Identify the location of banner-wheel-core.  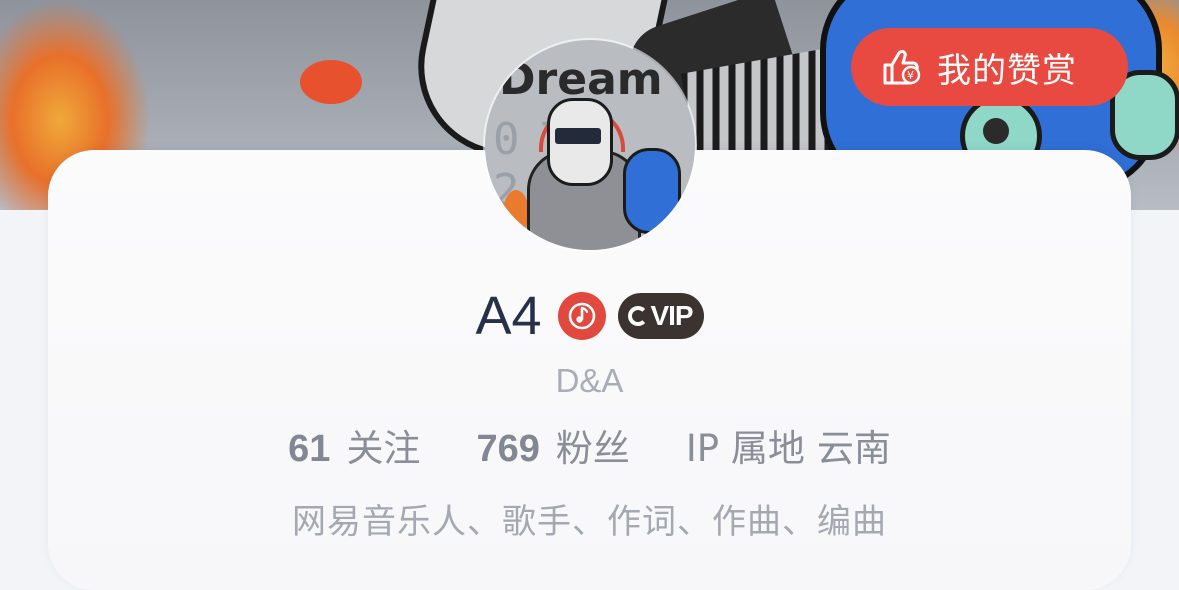
(996, 131).